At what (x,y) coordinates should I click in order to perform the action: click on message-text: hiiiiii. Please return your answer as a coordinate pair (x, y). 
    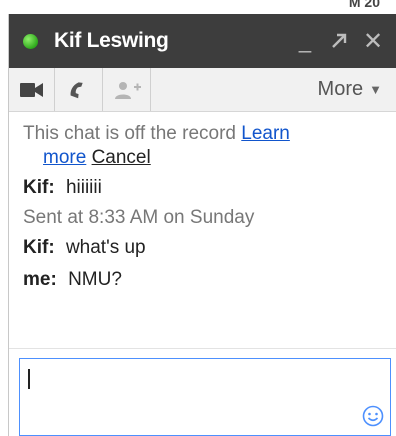
    Looking at the image, I should click on (83, 187).